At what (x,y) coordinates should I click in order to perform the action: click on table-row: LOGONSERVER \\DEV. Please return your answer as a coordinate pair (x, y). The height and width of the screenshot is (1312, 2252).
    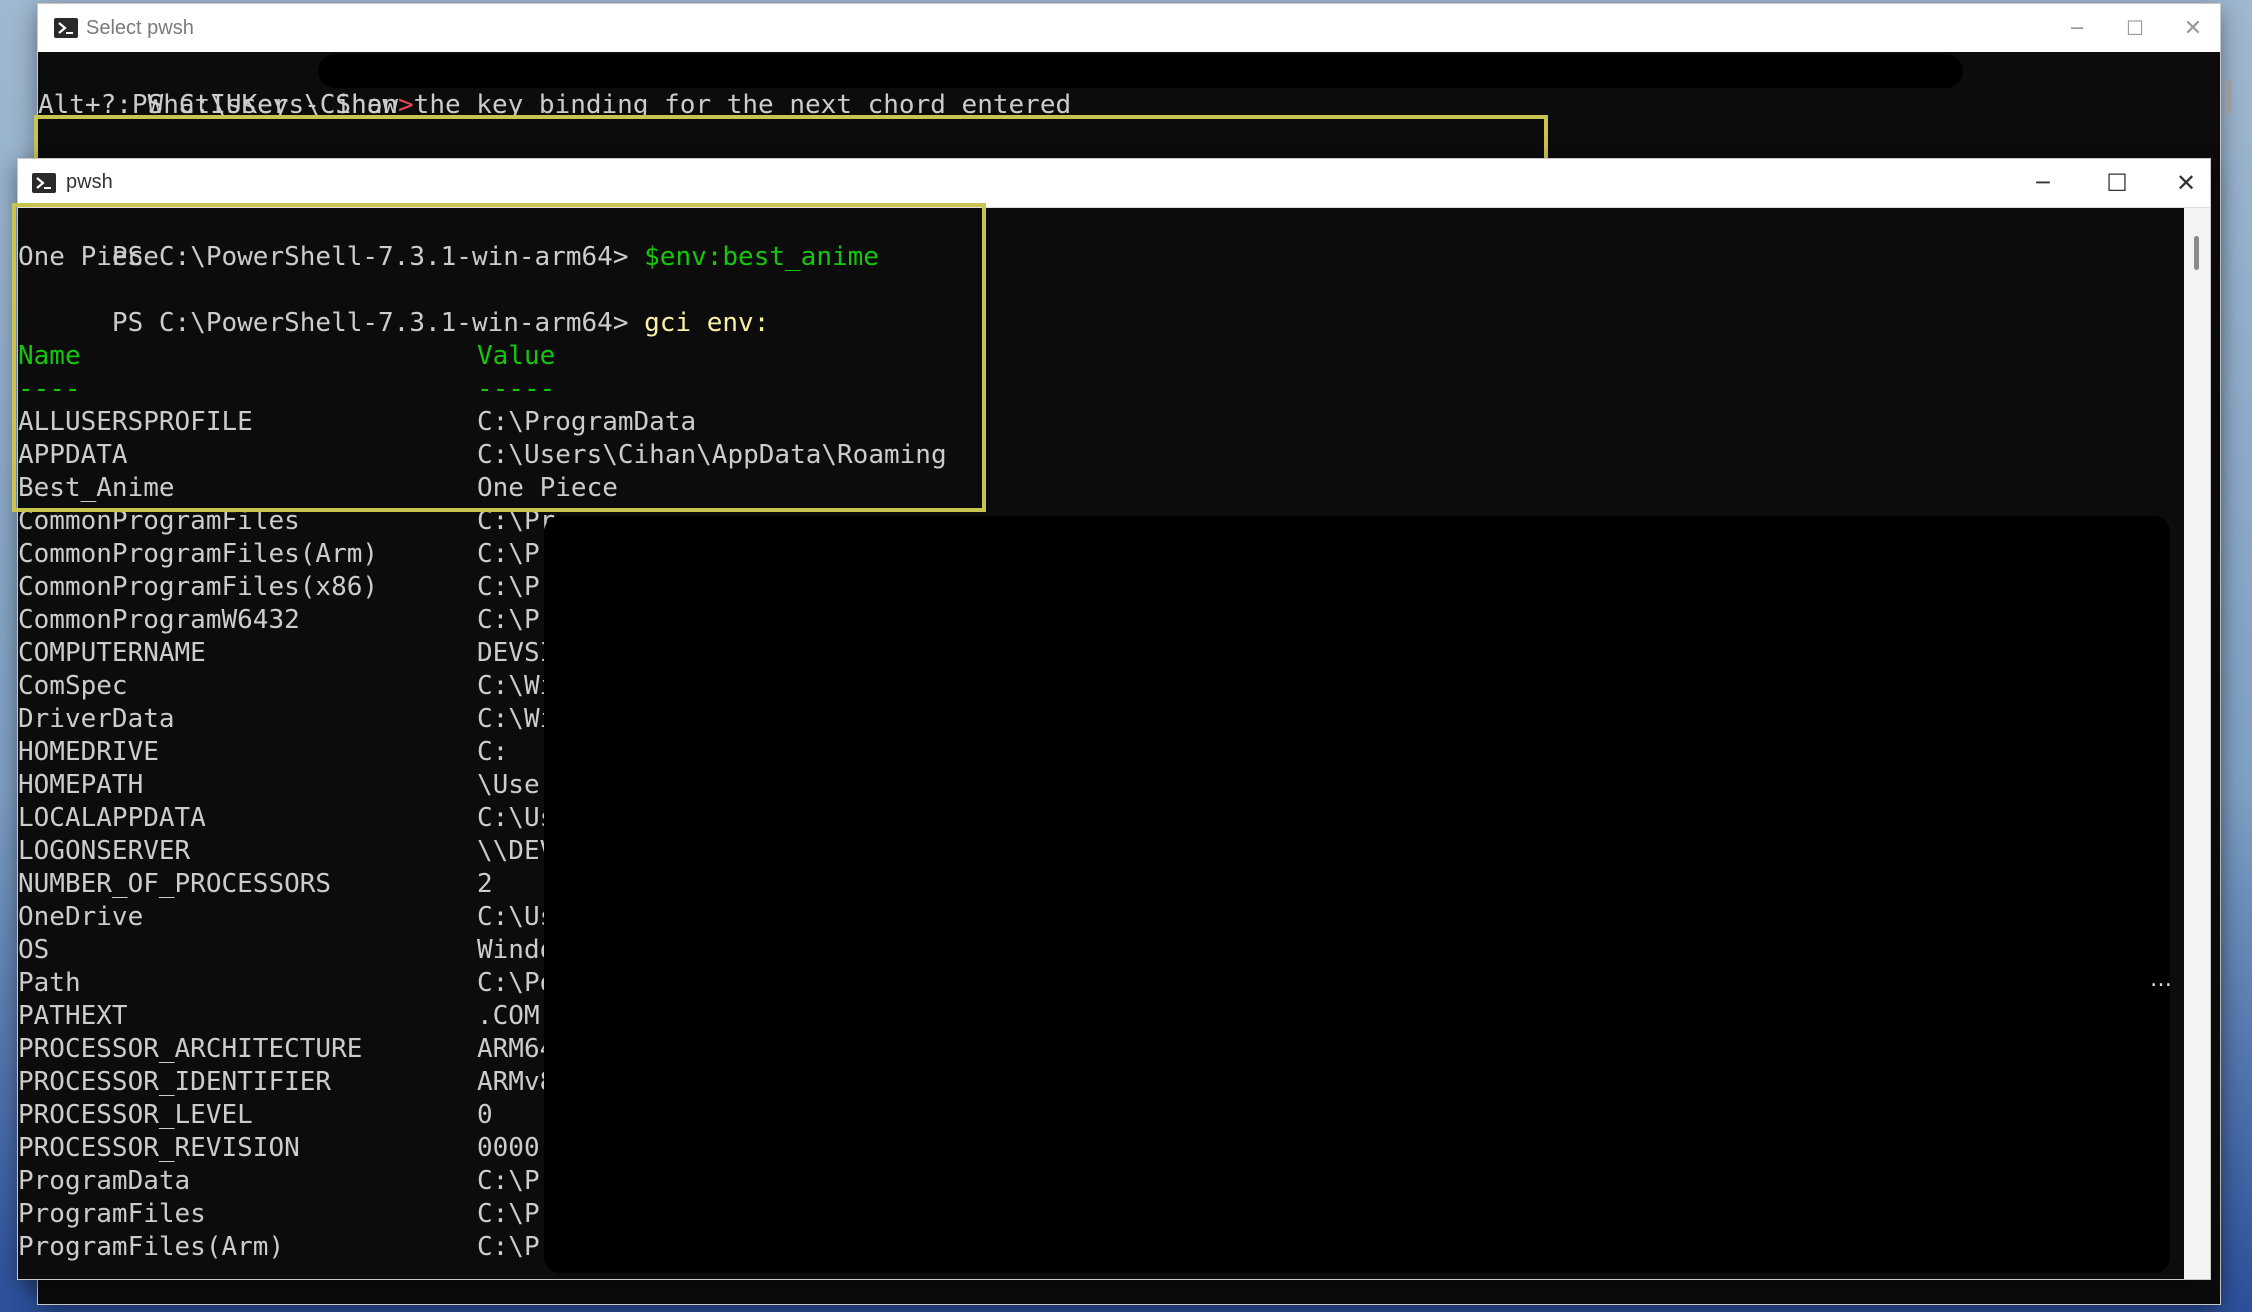
    Looking at the image, I should click on (286, 851).